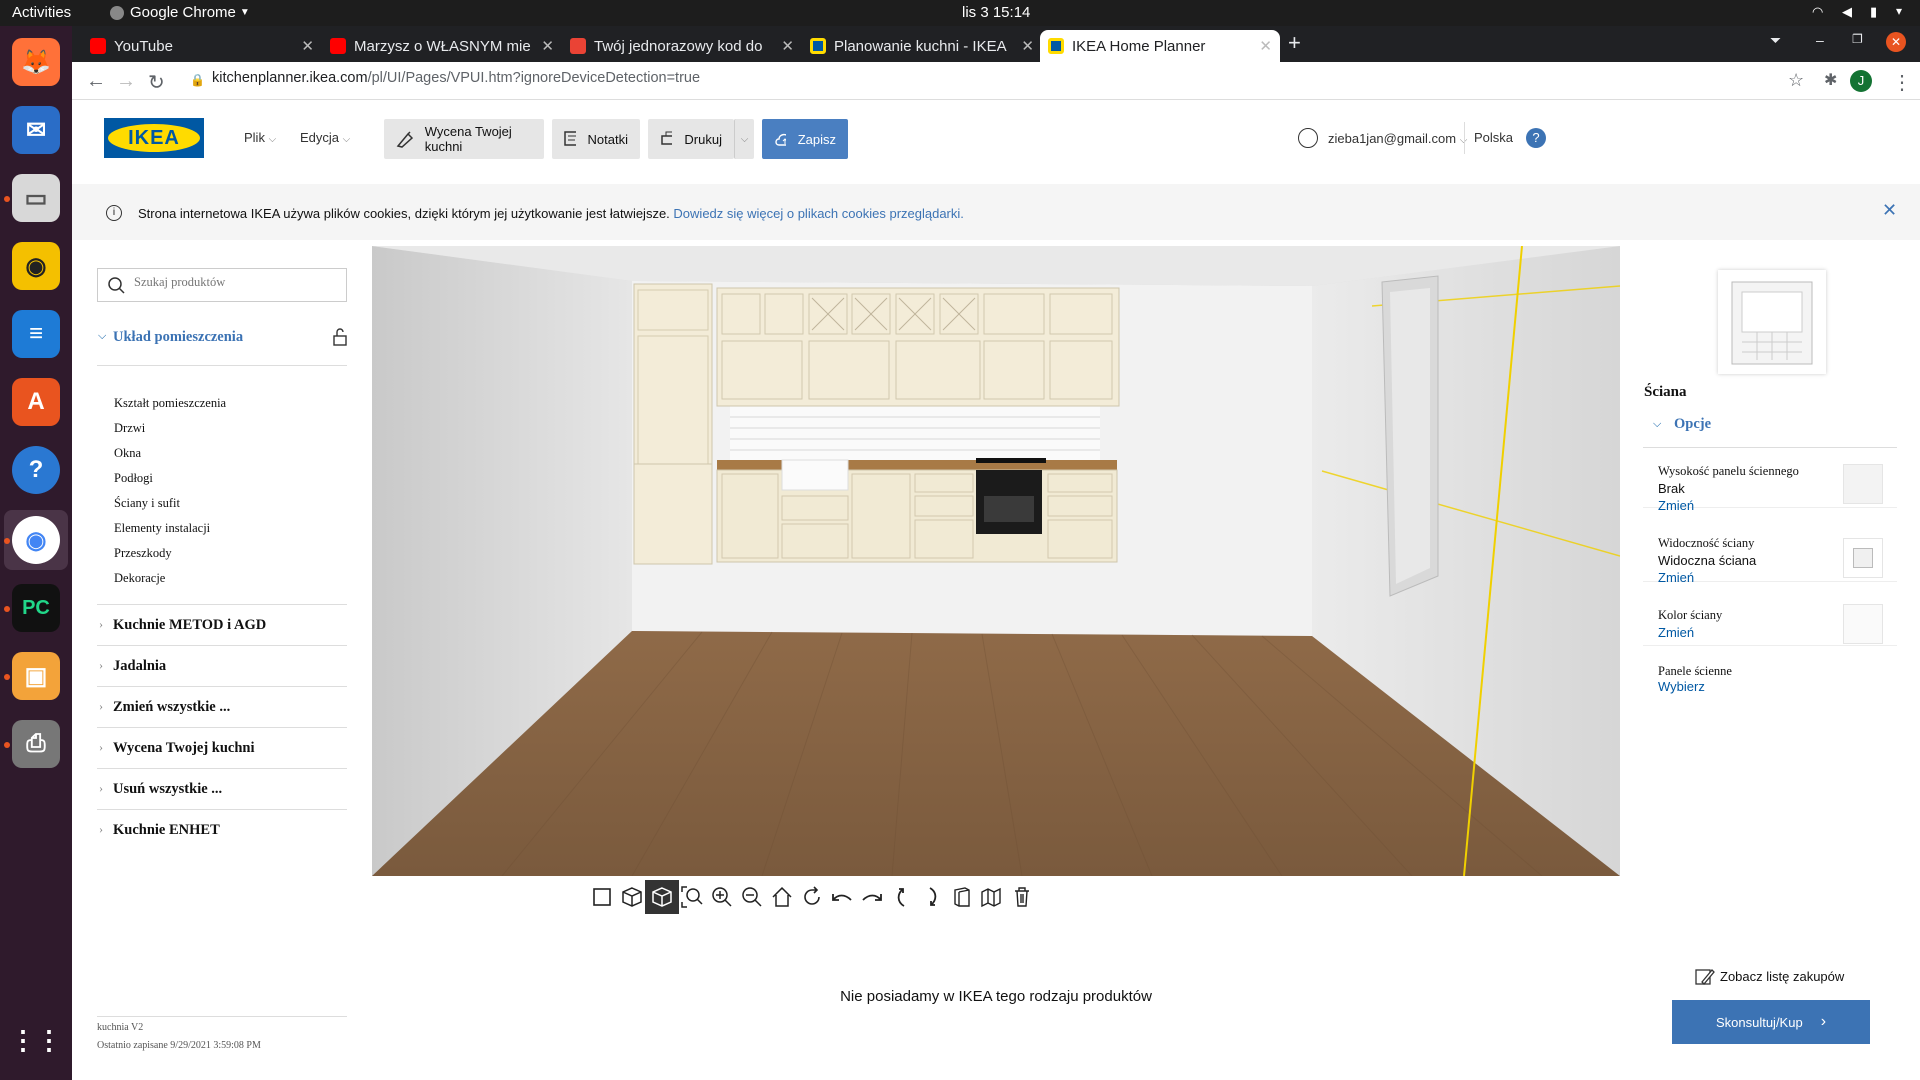  What do you see at coordinates (782, 897) in the screenshot?
I see `home-icon` at bounding box center [782, 897].